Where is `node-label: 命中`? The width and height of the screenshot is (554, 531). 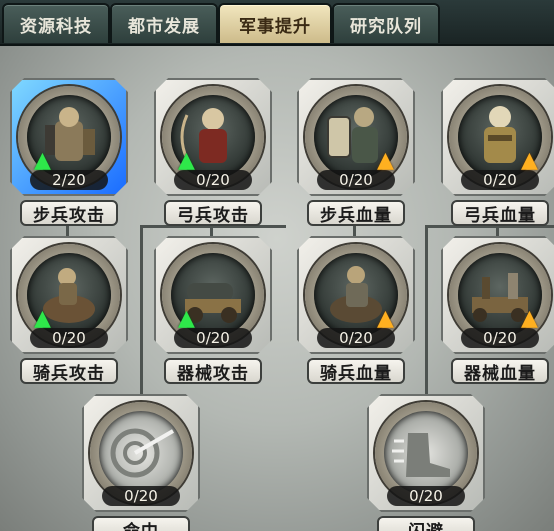
node-label: 命中 is located at coordinates (141, 523).